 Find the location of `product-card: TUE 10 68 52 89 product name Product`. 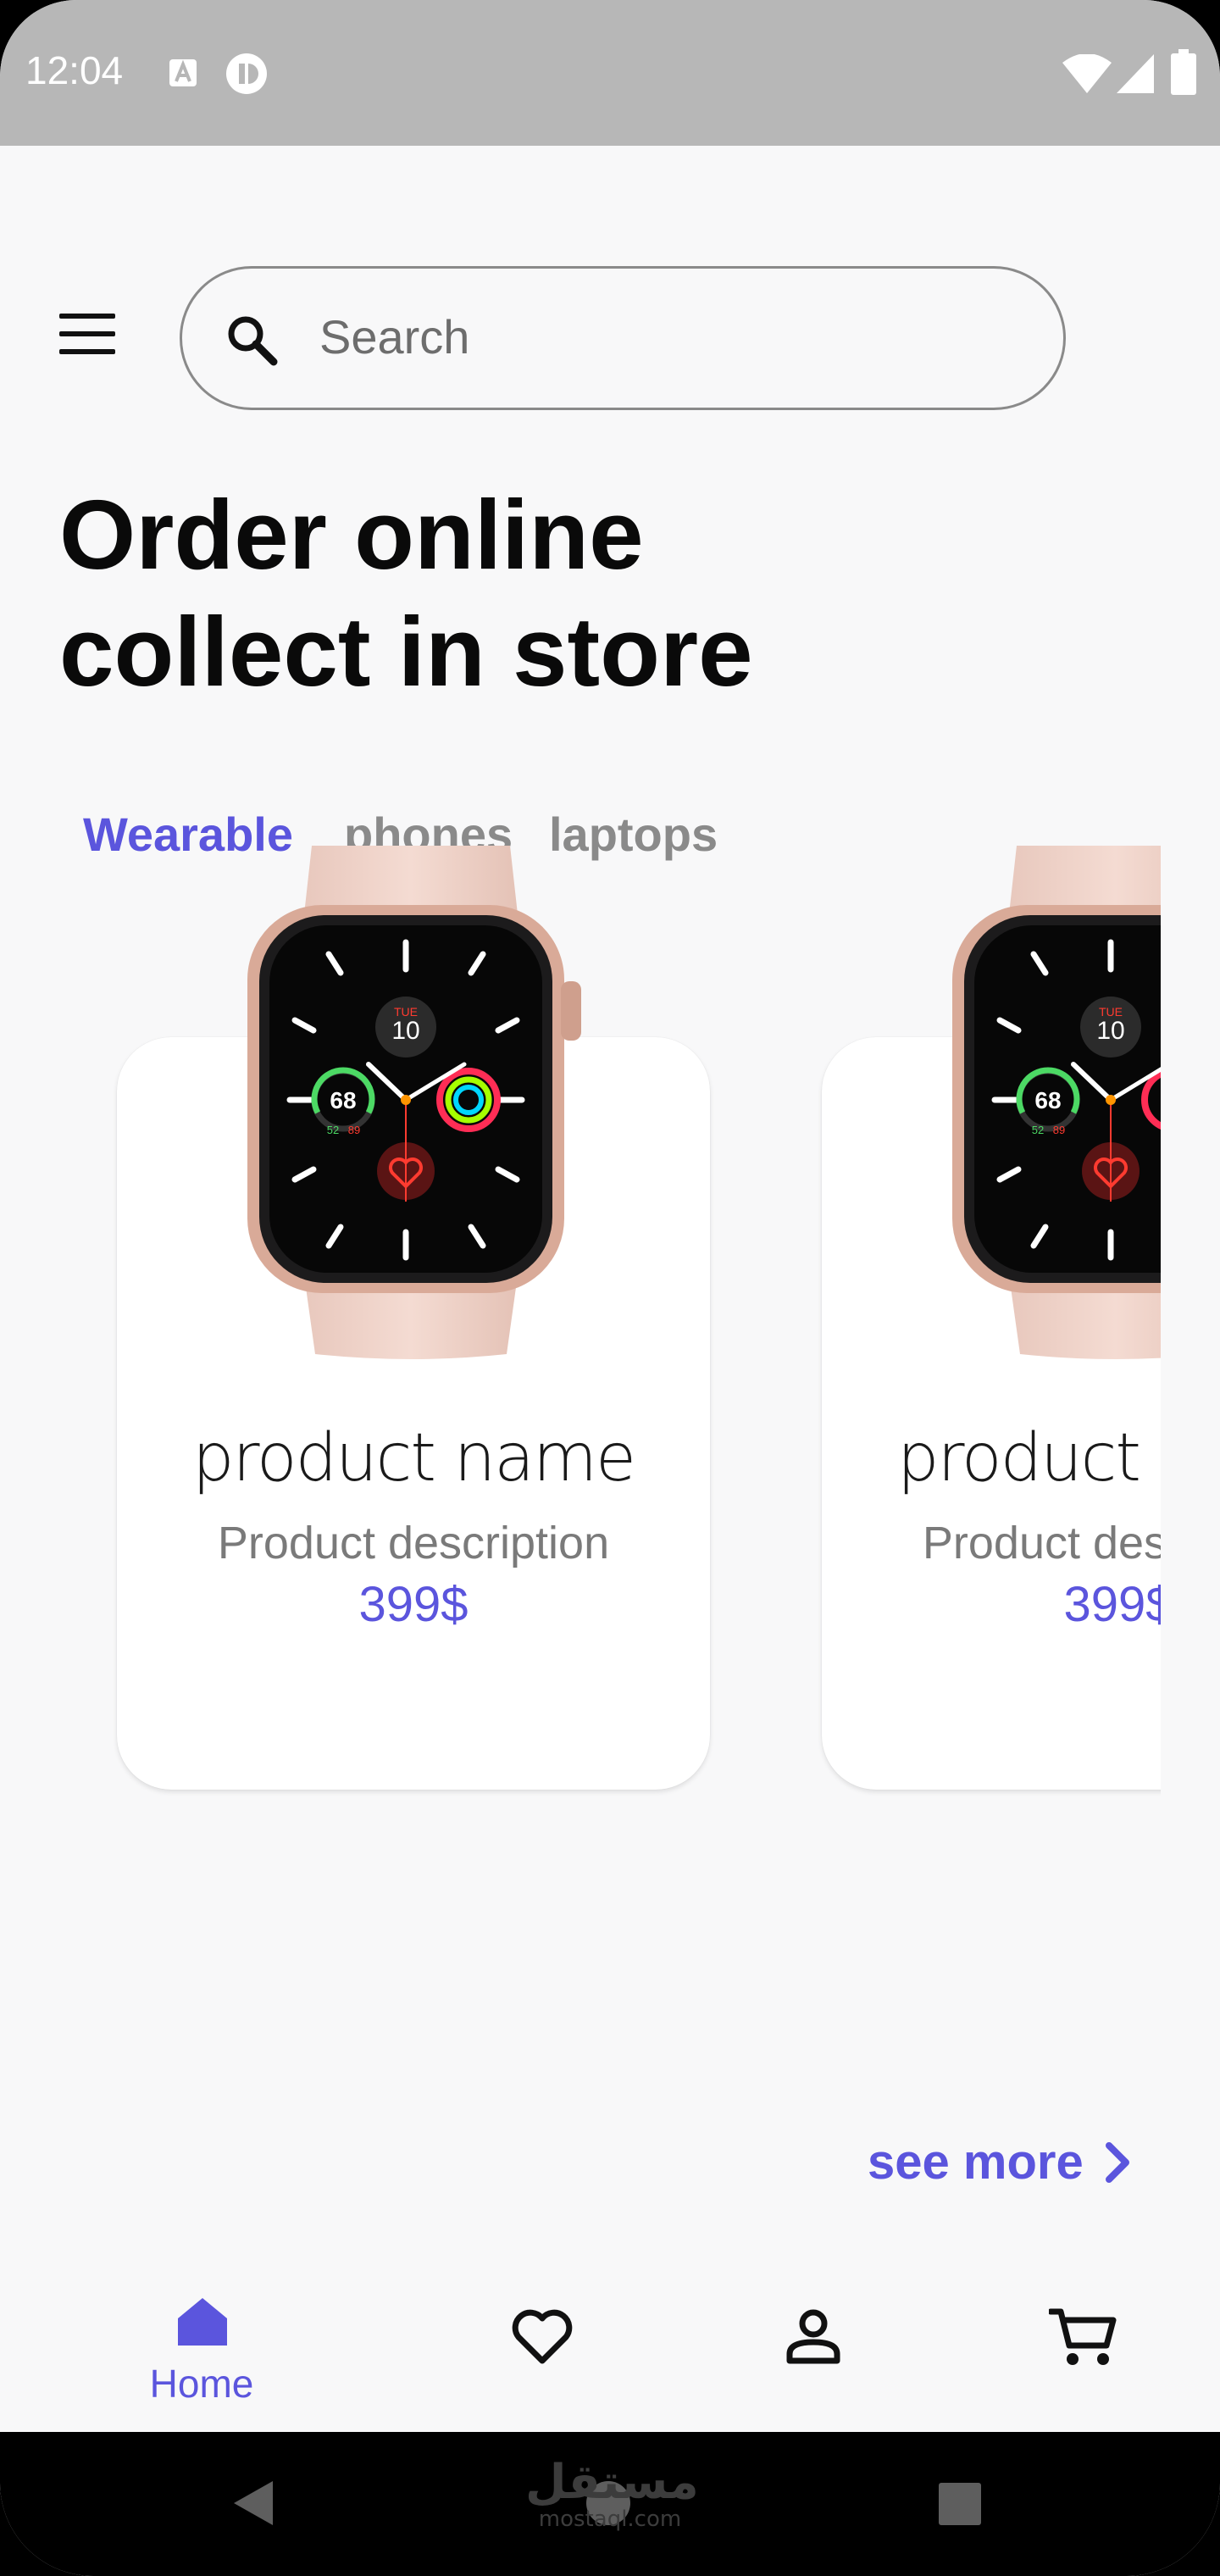

product-card: TUE 10 68 52 89 product name Product is located at coordinates (991, 1318).